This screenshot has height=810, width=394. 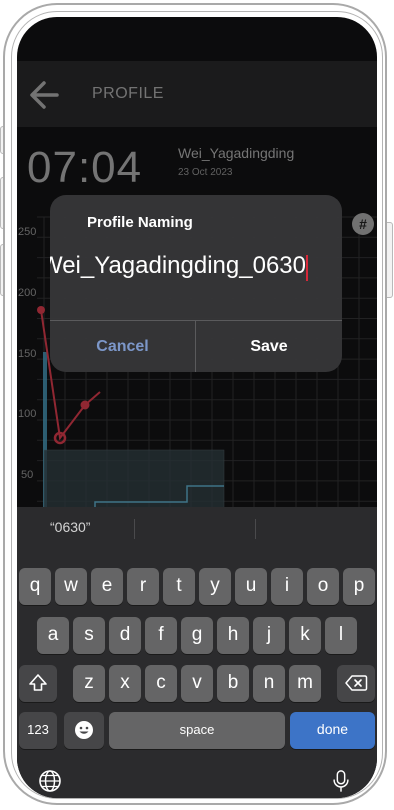 I want to click on microphone-icon, so click(x=341, y=781).